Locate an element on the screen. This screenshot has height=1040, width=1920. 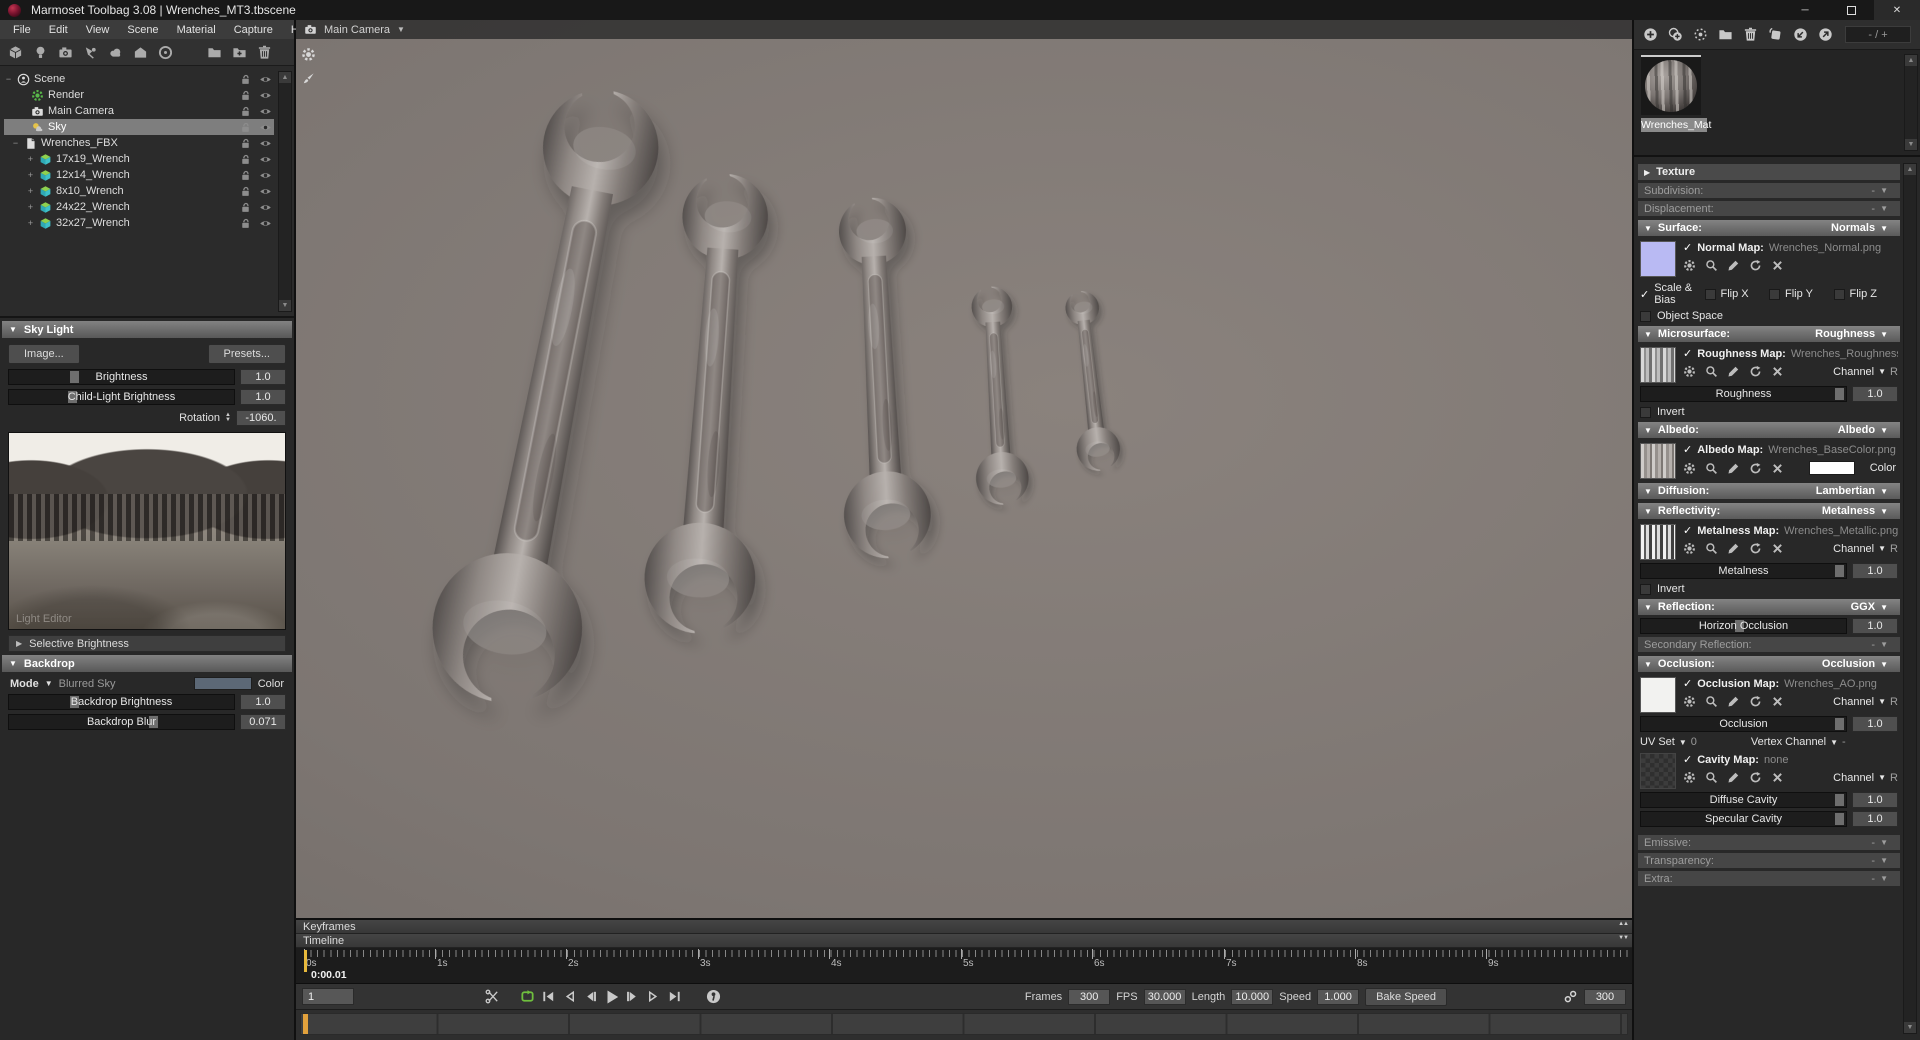
new-folder-icon is located at coordinates (239, 52).